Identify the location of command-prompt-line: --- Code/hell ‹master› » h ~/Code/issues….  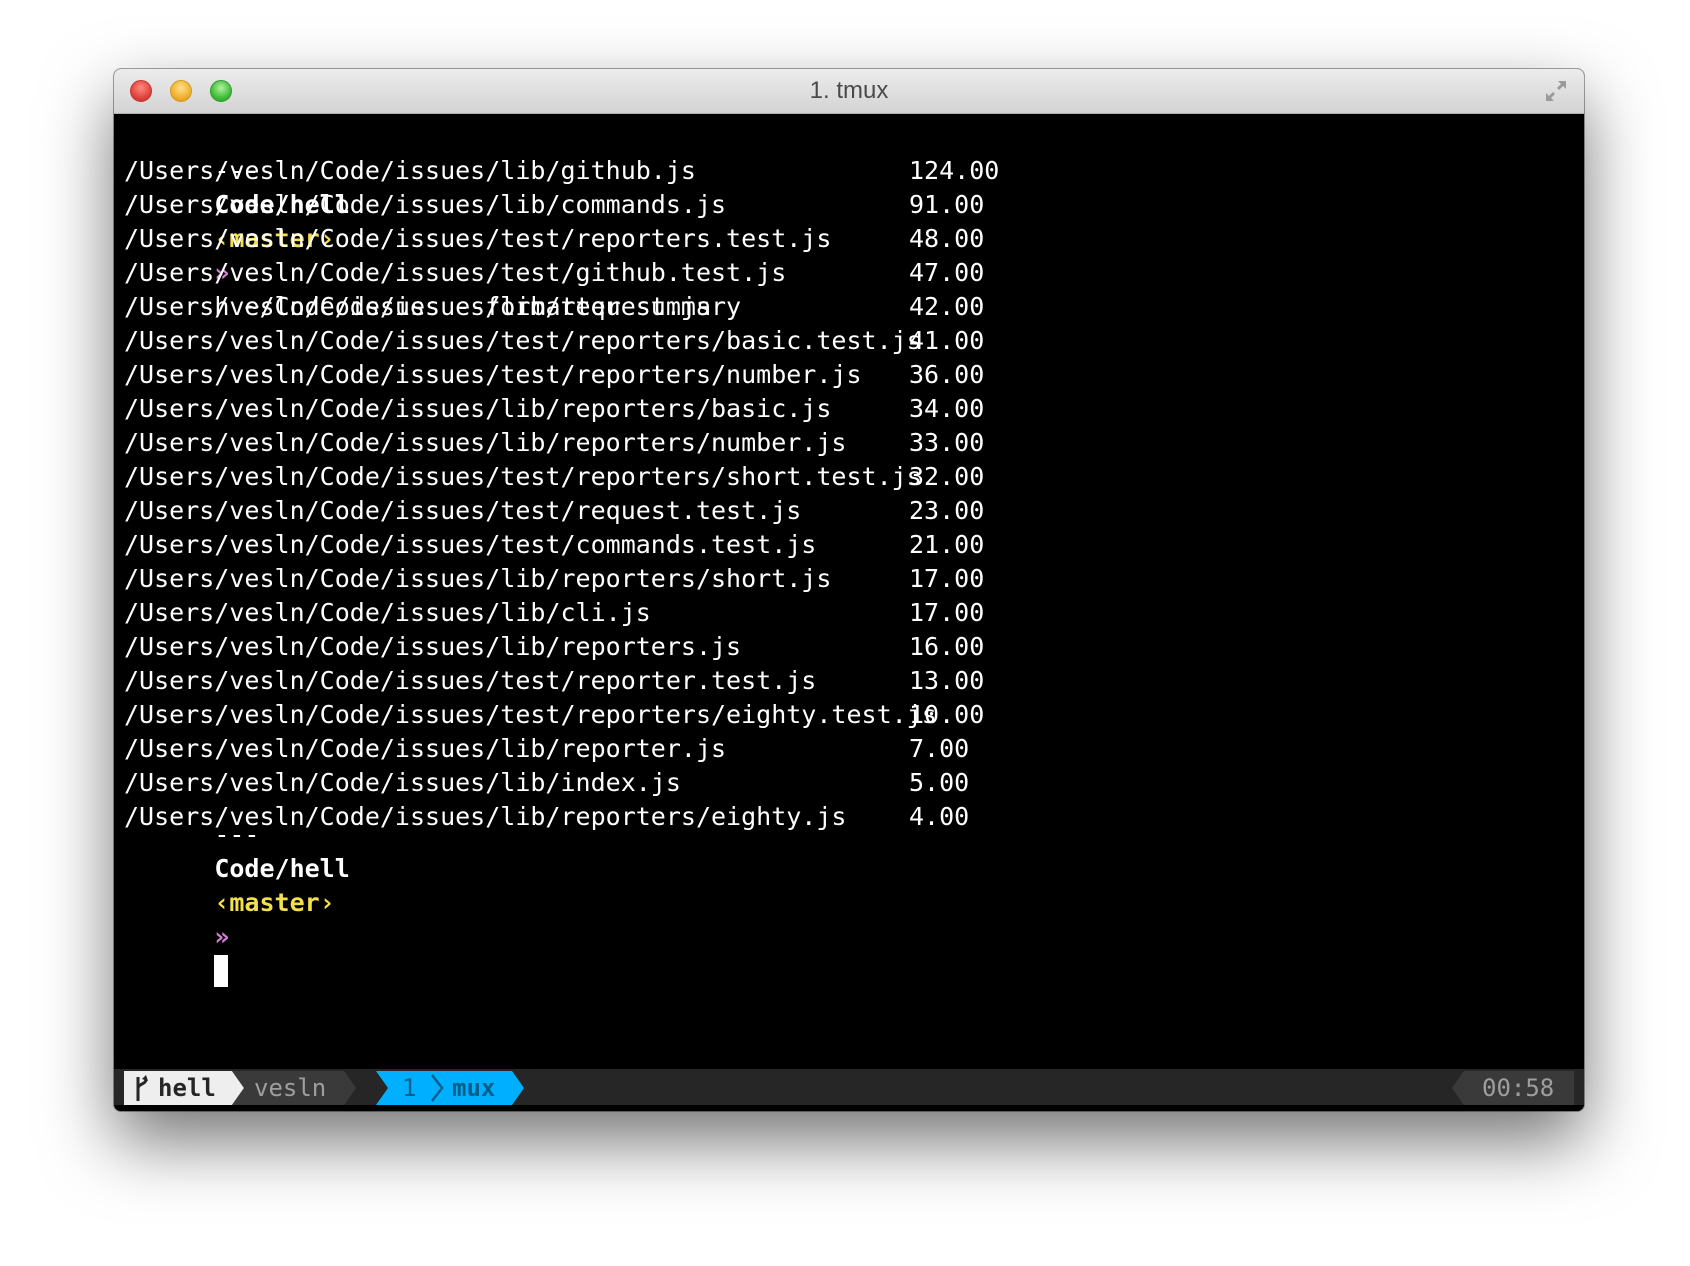
(432, 220).